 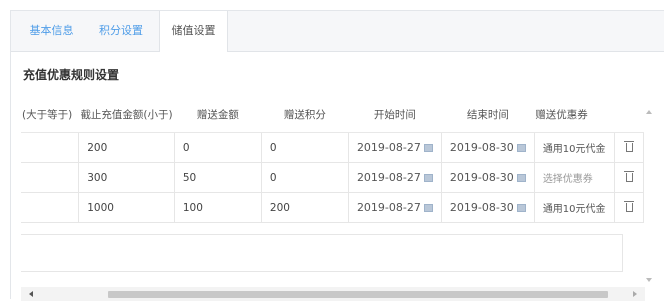 I want to click on coupon-select: 选择优惠券, so click(x=574, y=177).